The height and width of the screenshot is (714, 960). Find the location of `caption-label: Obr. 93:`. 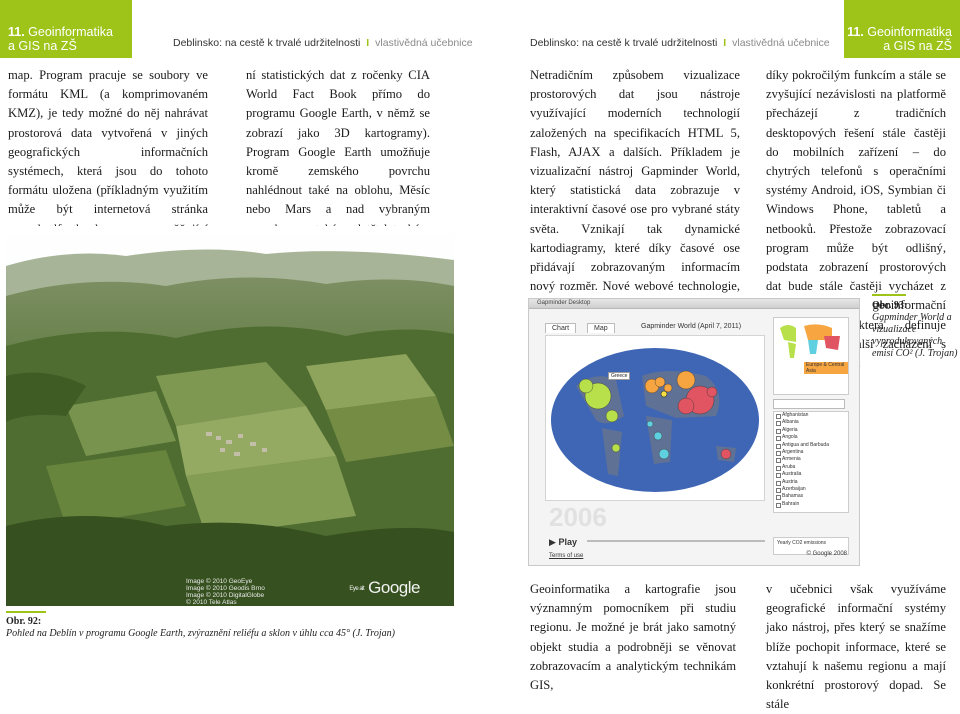

caption-label: Obr. 93: is located at coordinates (890, 305).